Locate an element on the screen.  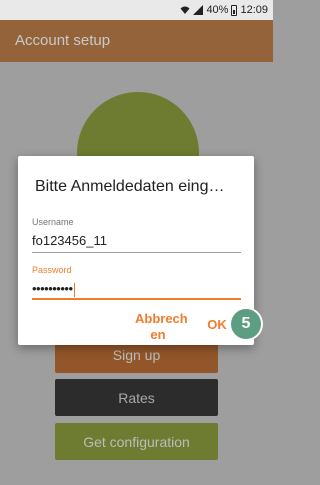
wifi-icon is located at coordinates (185, 10).